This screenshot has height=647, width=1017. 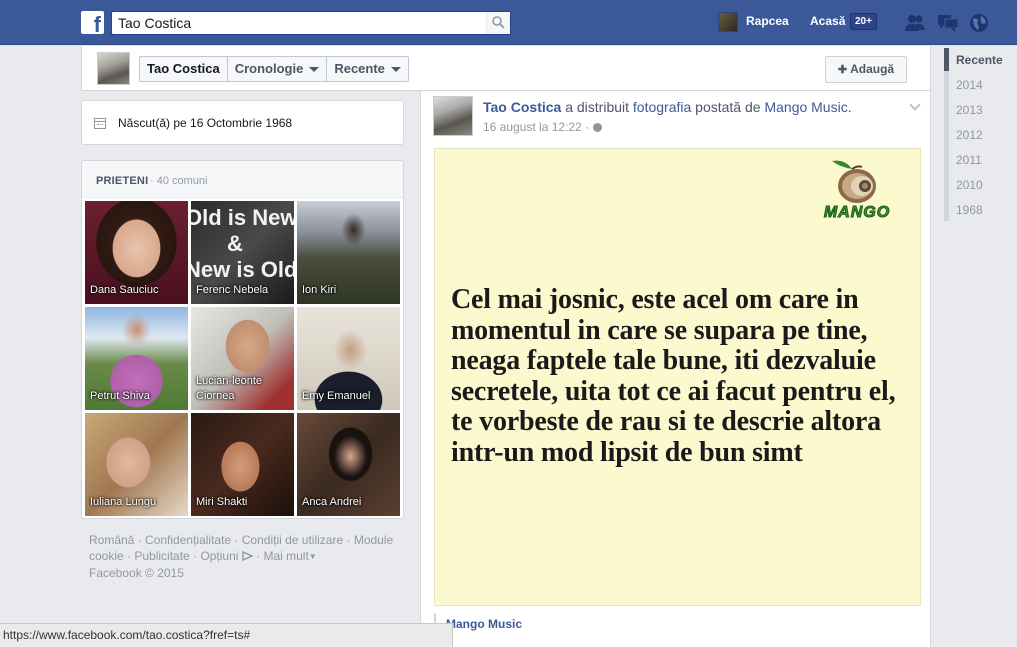 I want to click on timeline-item-2011: 2011, so click(x=969, y=160).